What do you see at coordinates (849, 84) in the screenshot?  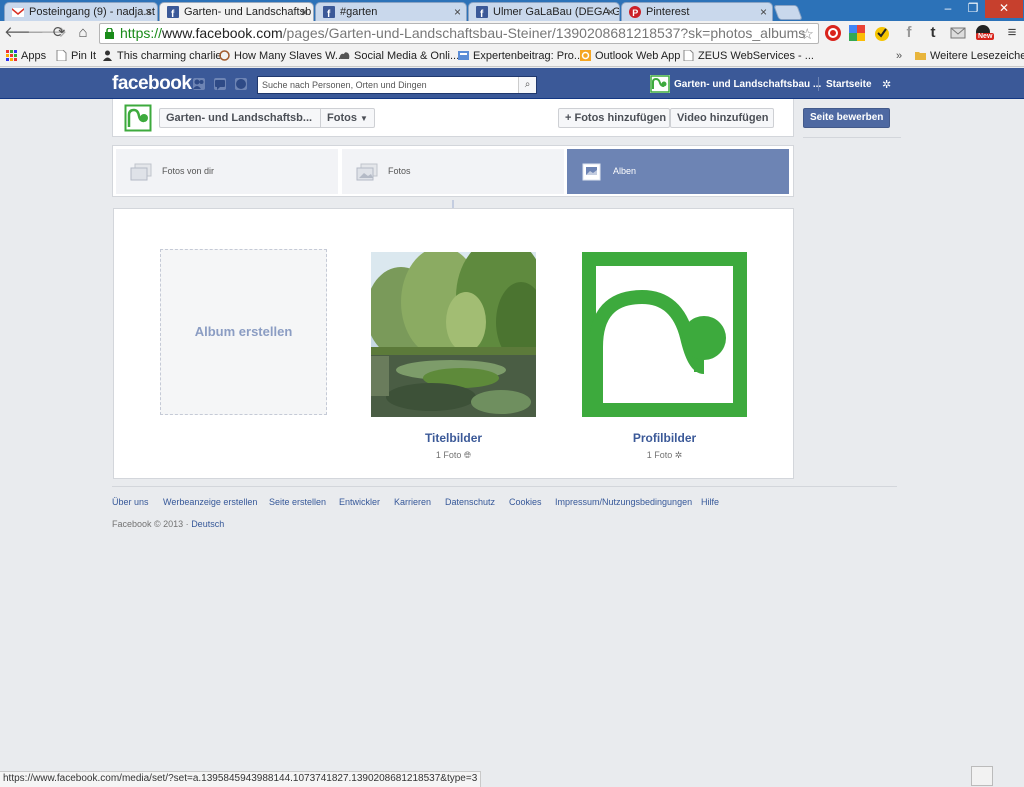 I see `home-link: Startseite` at bounding box center [849, 84].